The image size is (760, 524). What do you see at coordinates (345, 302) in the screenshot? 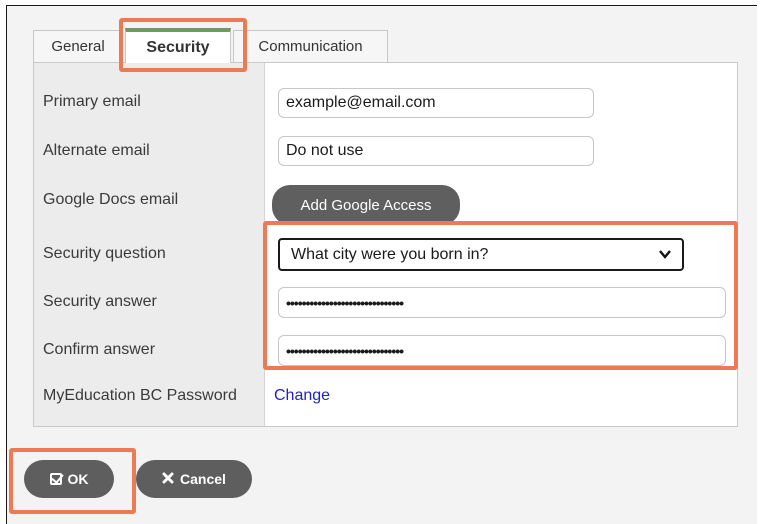
I see `security-answer-masked: ••••••••••••••••••••••••••••••` at bounding box center [345, 302].